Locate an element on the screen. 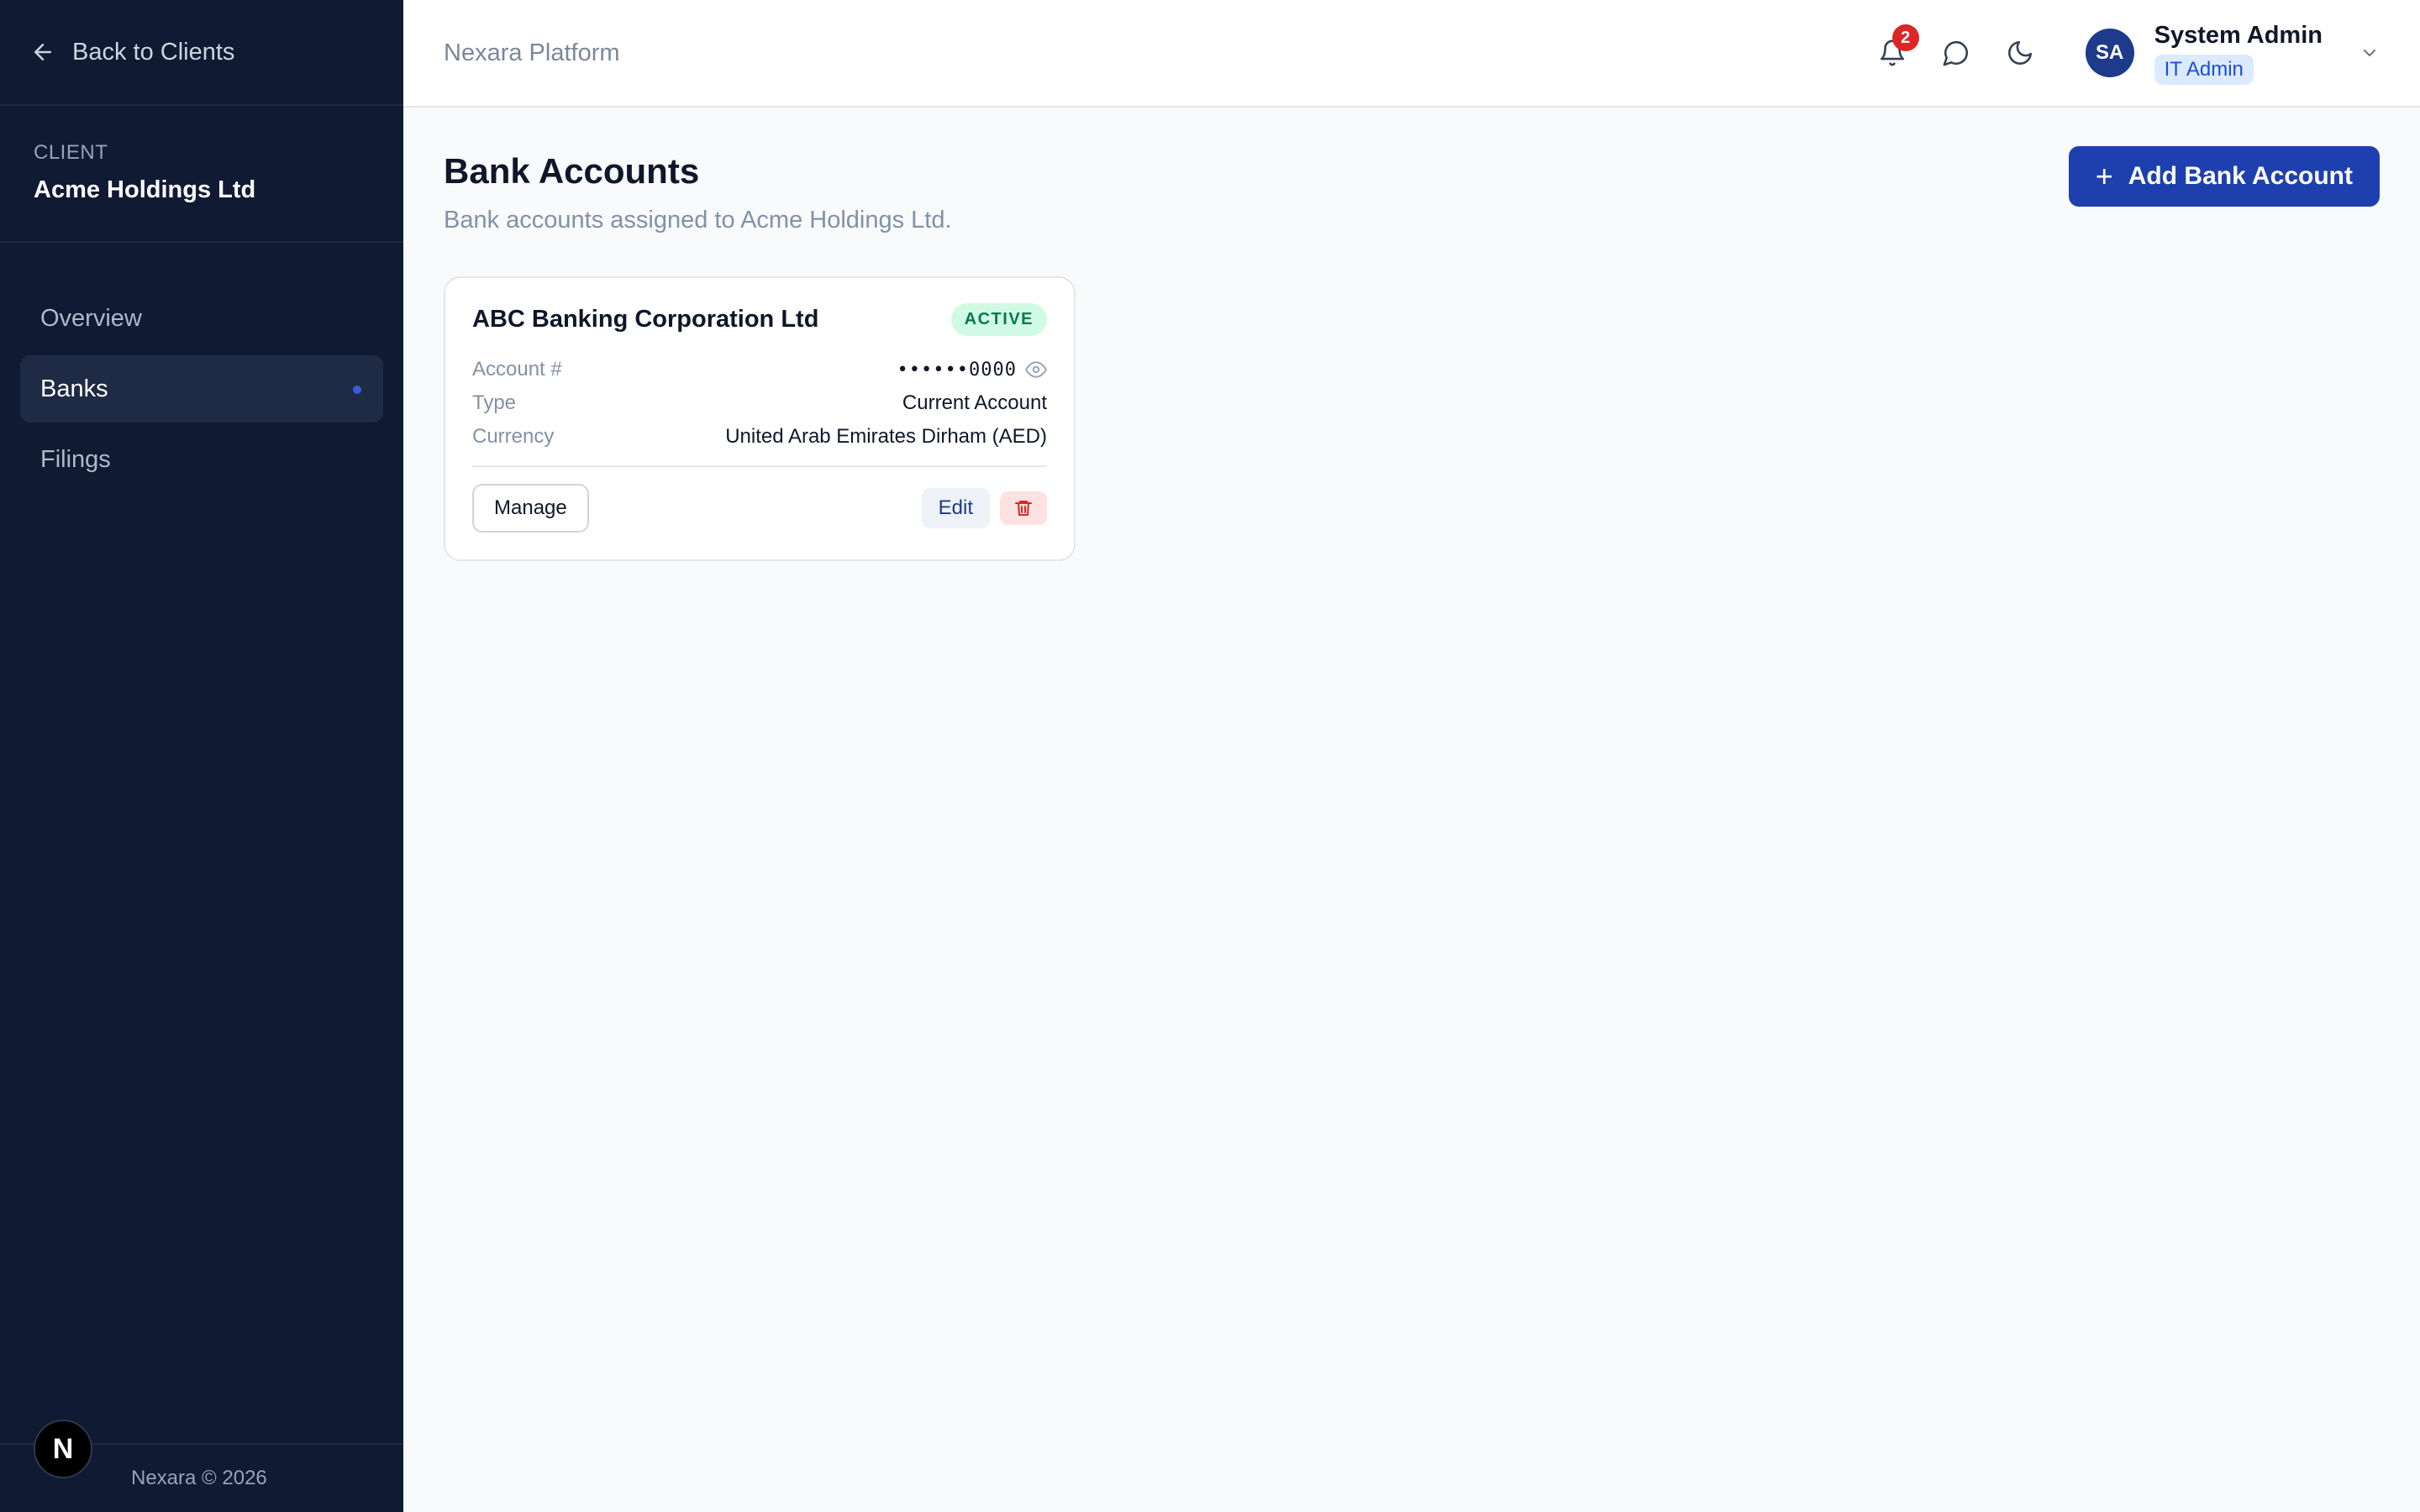  user-menu: SA System Admin IT Admin is located at coordinates (2232, 53).